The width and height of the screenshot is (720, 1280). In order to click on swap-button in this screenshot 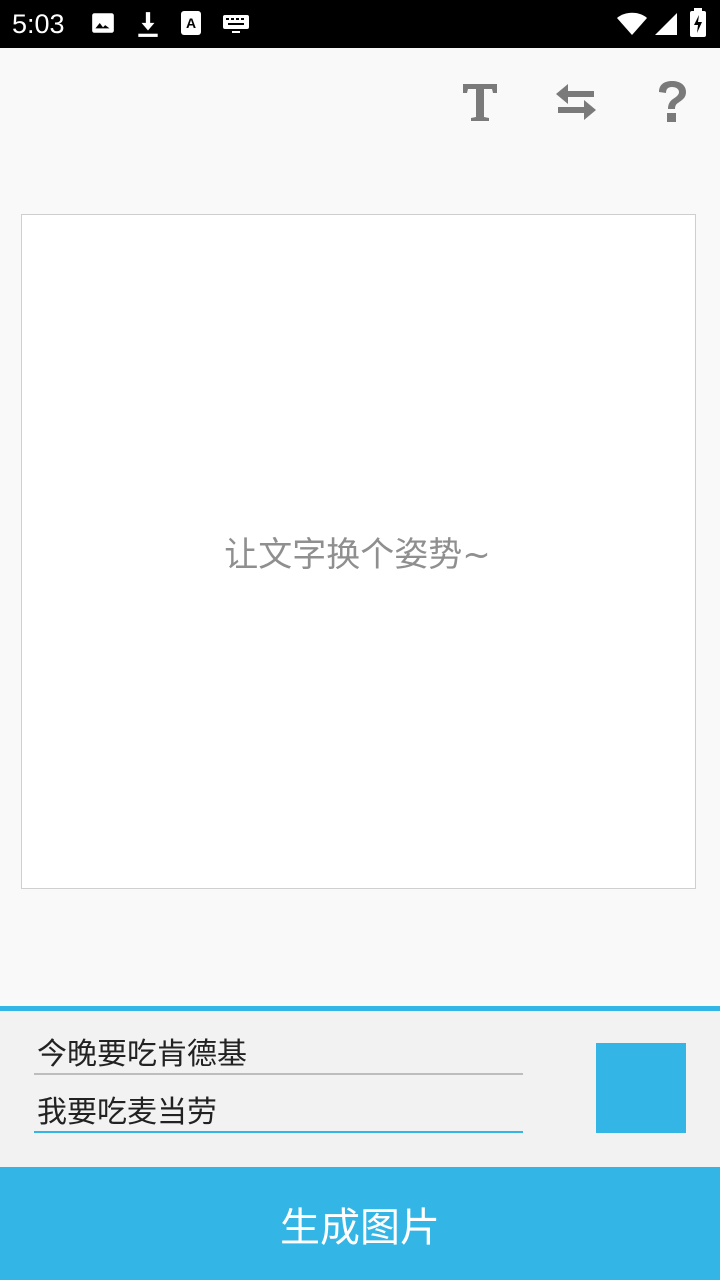, I will do `click(576, 104)`.